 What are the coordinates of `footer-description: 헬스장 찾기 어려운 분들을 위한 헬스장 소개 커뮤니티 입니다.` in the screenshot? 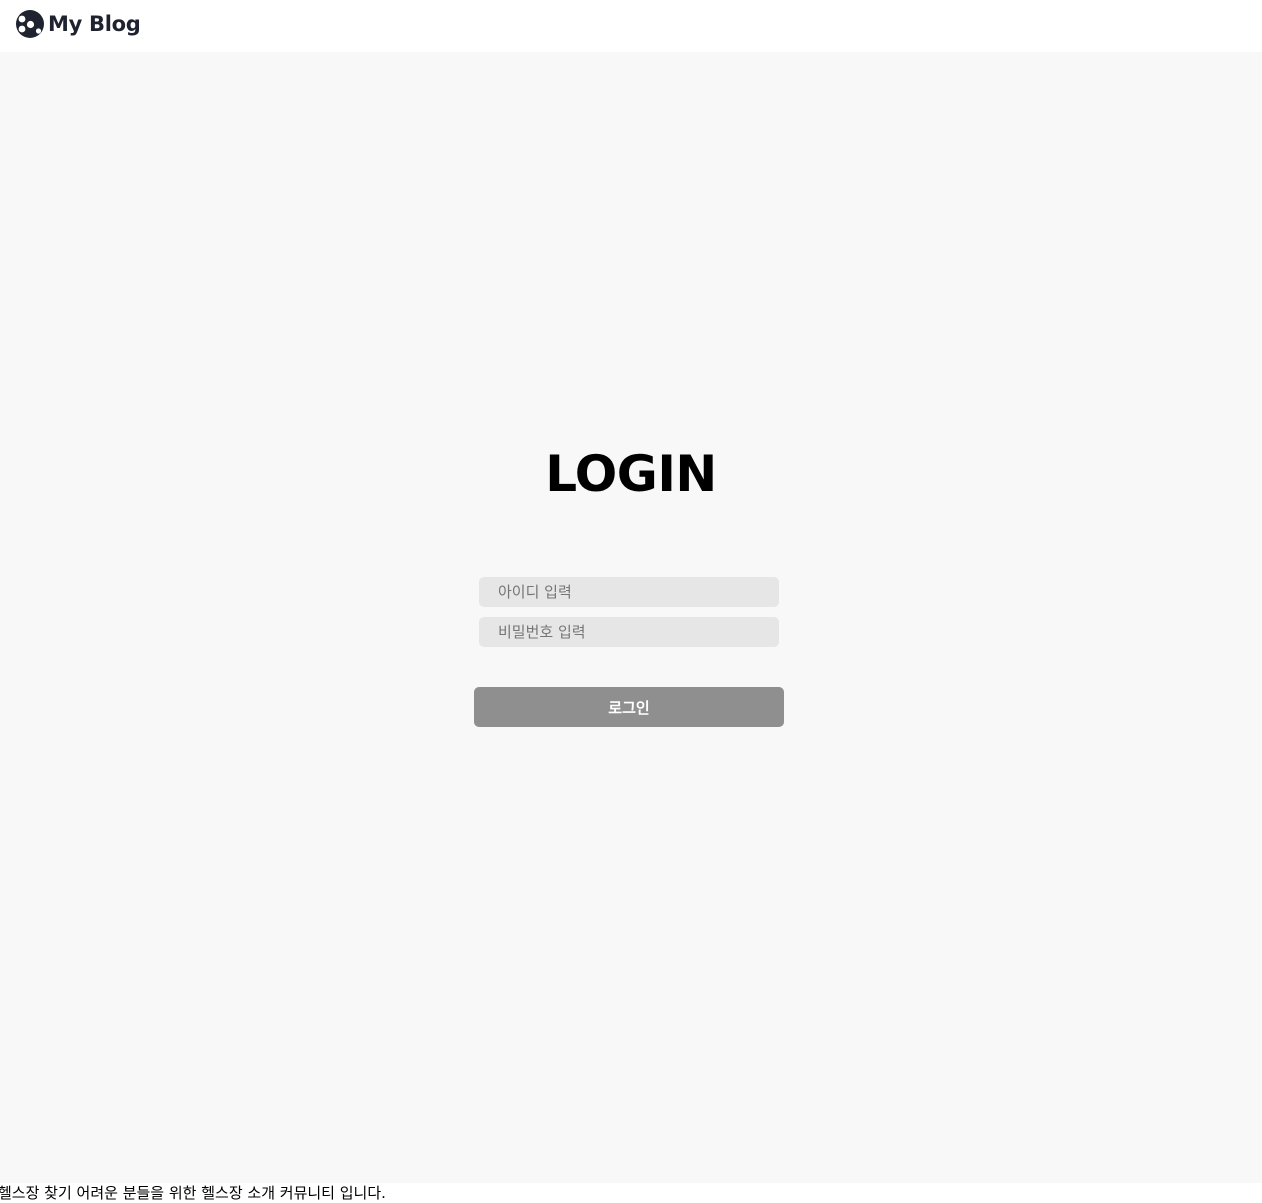 It's located at (193, 1193).